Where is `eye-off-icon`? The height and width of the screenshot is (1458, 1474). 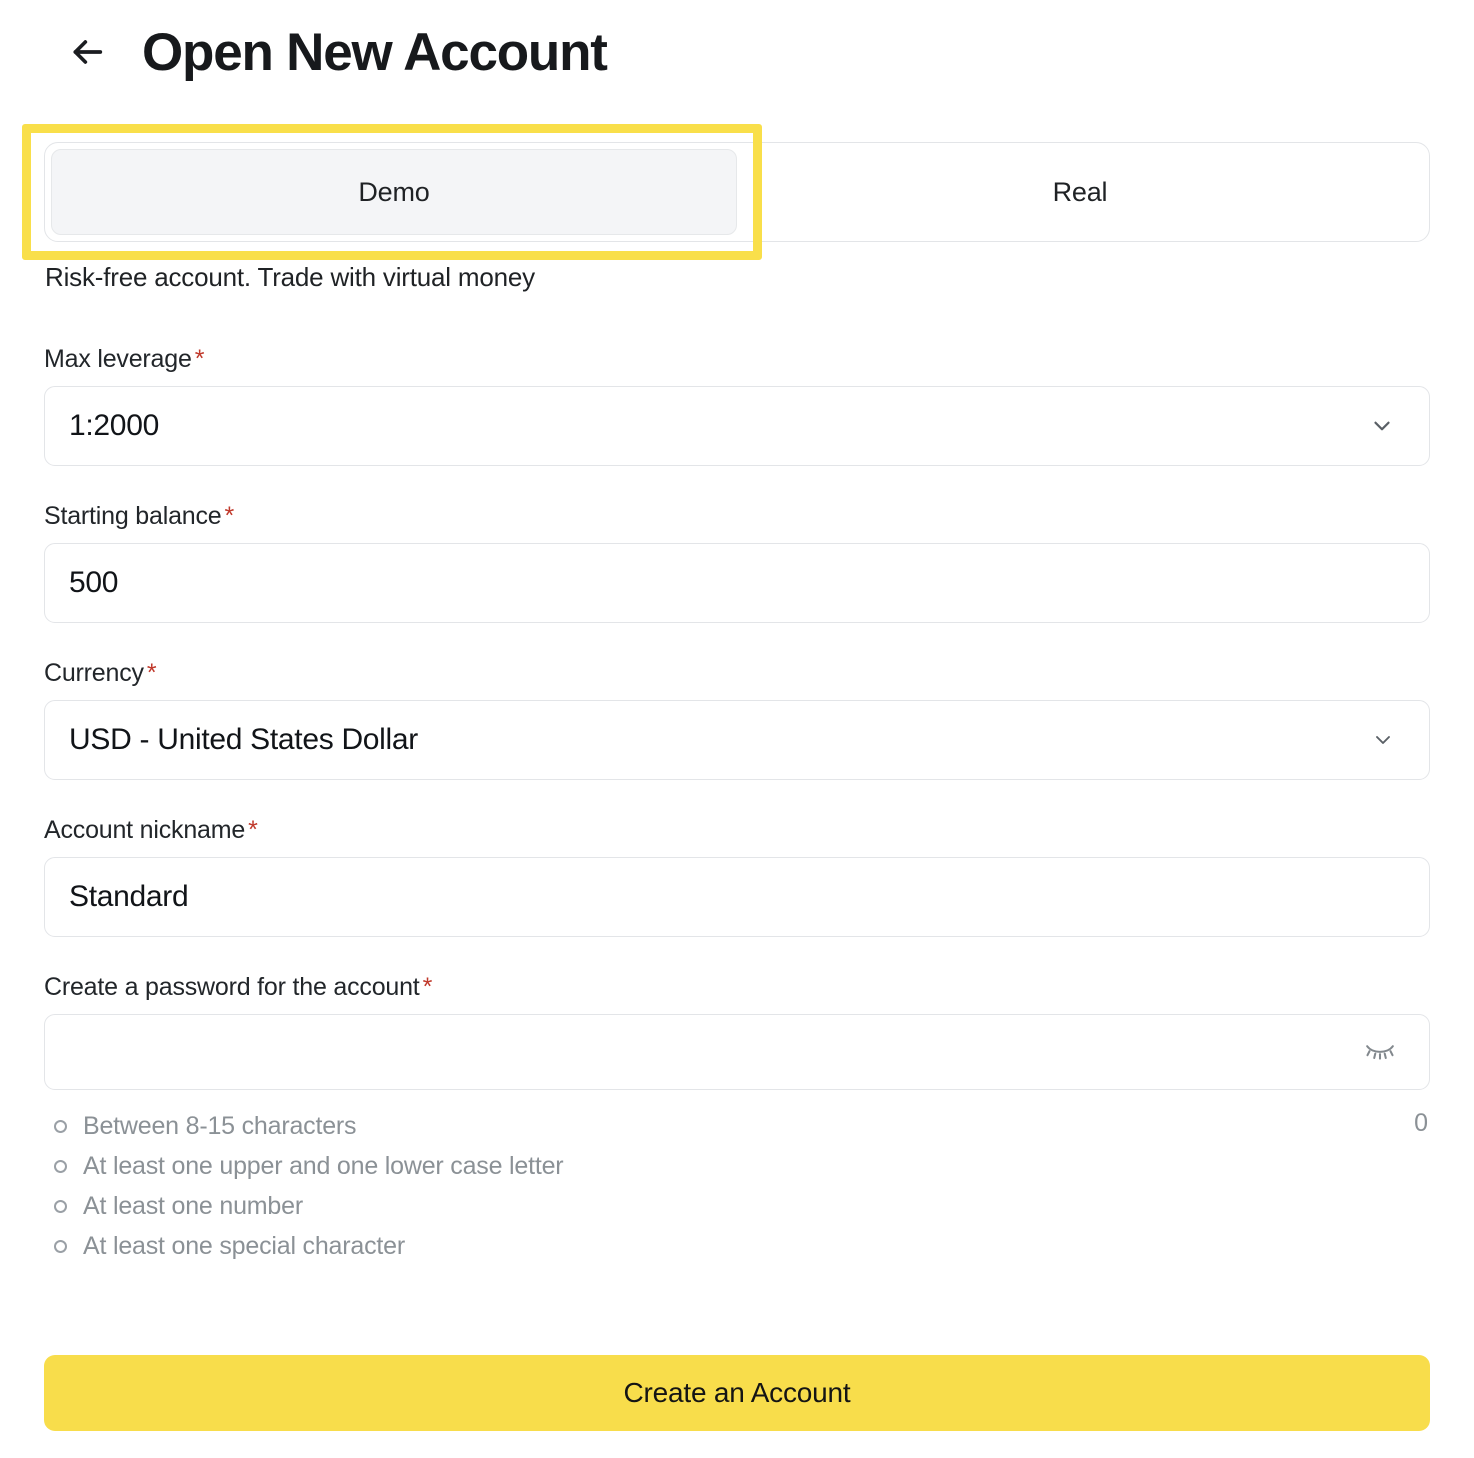 eye-off-icon is located at coordinates (1380, 1052).